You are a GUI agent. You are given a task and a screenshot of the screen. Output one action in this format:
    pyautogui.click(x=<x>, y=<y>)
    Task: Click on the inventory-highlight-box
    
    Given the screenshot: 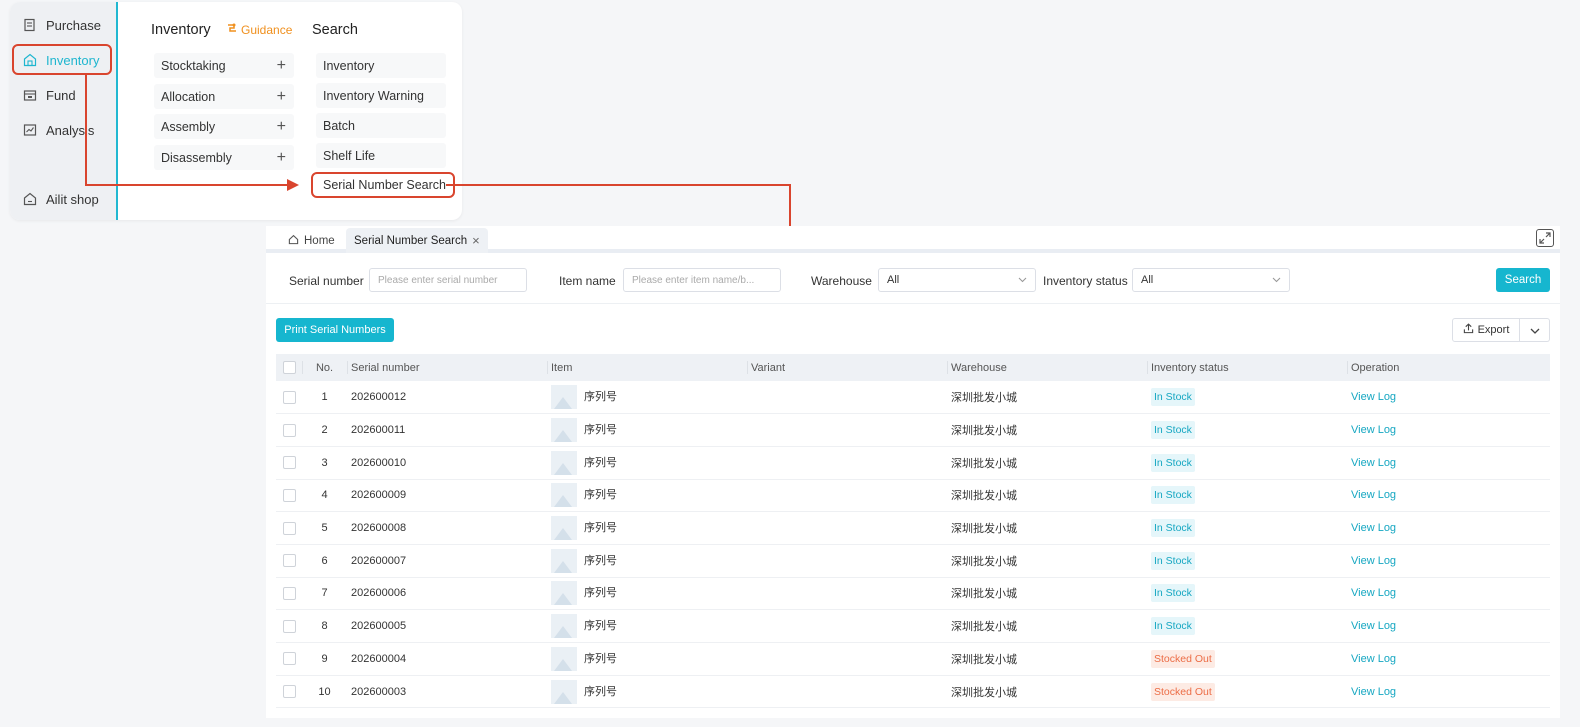 What is the action you would take?
    pyautogui.click(x=62, y=59)
    